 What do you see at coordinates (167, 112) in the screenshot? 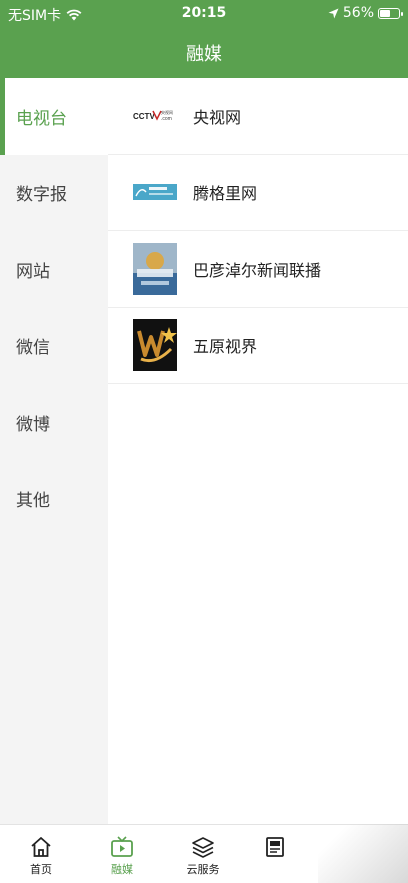
I see `svg-text: 央视网` at bounding box center [167, 112].